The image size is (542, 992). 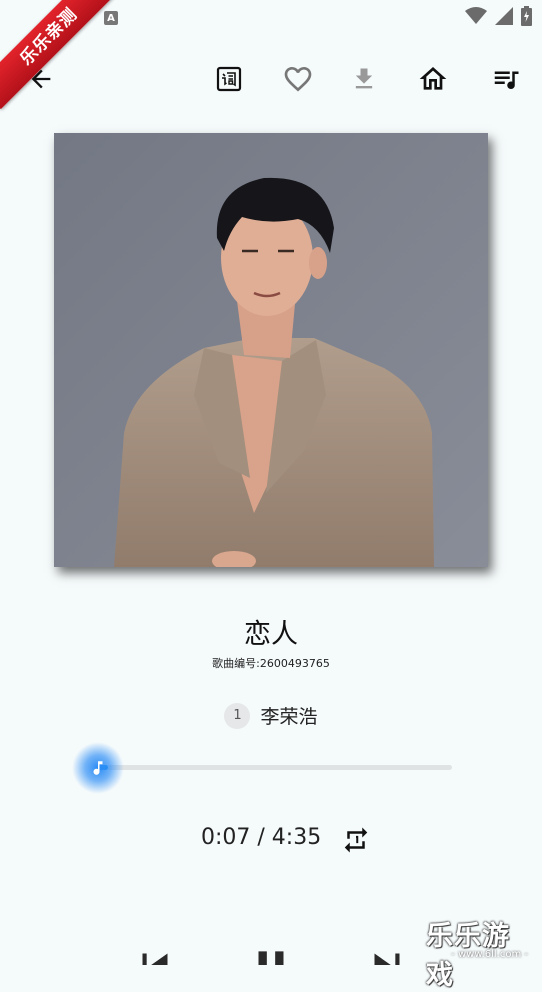 I want to click on time-row: 0:07 / 4:35, so click(x=271, y=840).